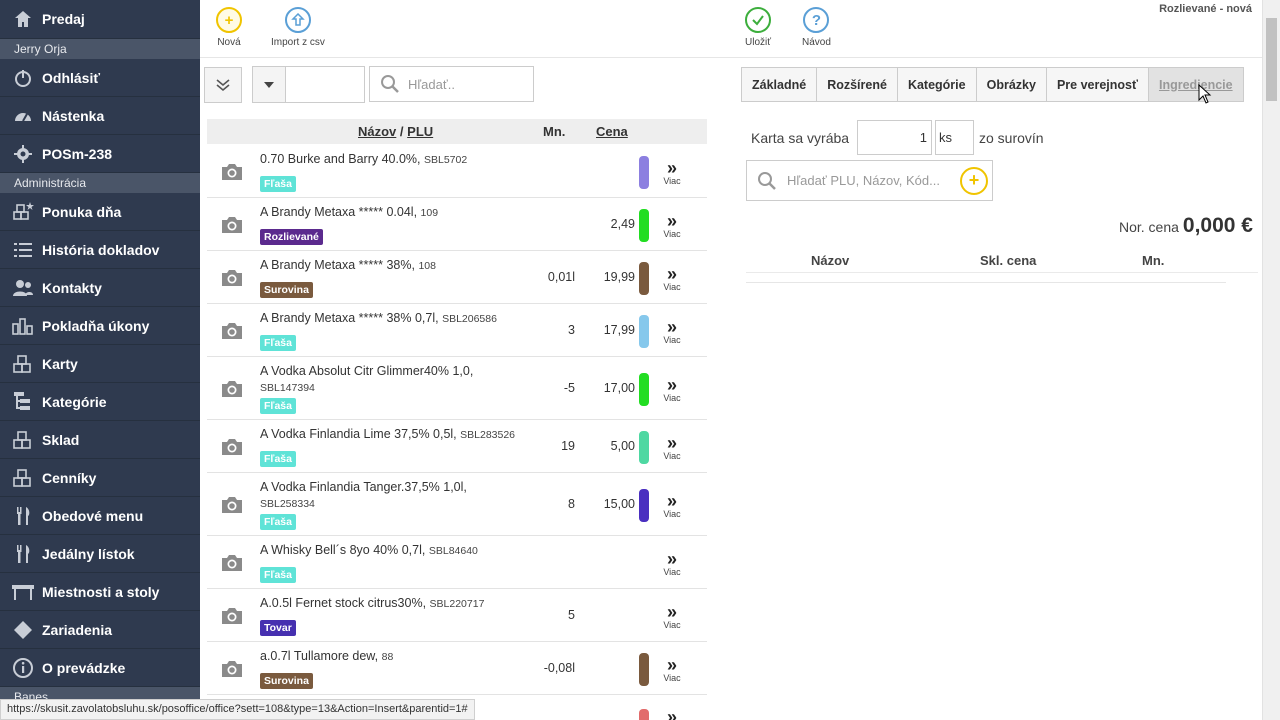 This screenshot has height=720, width=1280. I want to click on sidebar-item-posm: POSm-238, so click(100, 154).